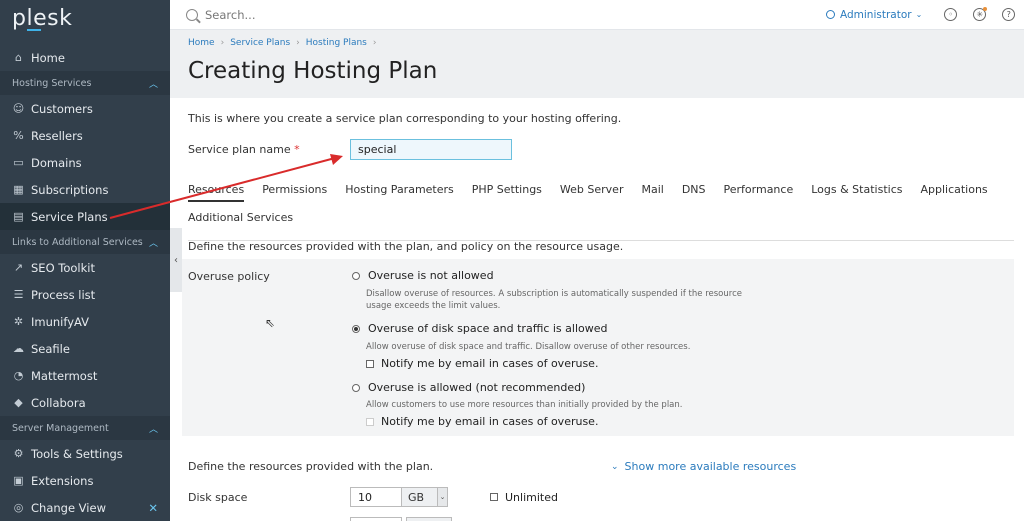 This screenshot has height=521, width=1024. Describe the element at coordinates (423, 275) in the screenshot. I see `overuse-option-not-allowed: Overuse is not allowed` at that location.